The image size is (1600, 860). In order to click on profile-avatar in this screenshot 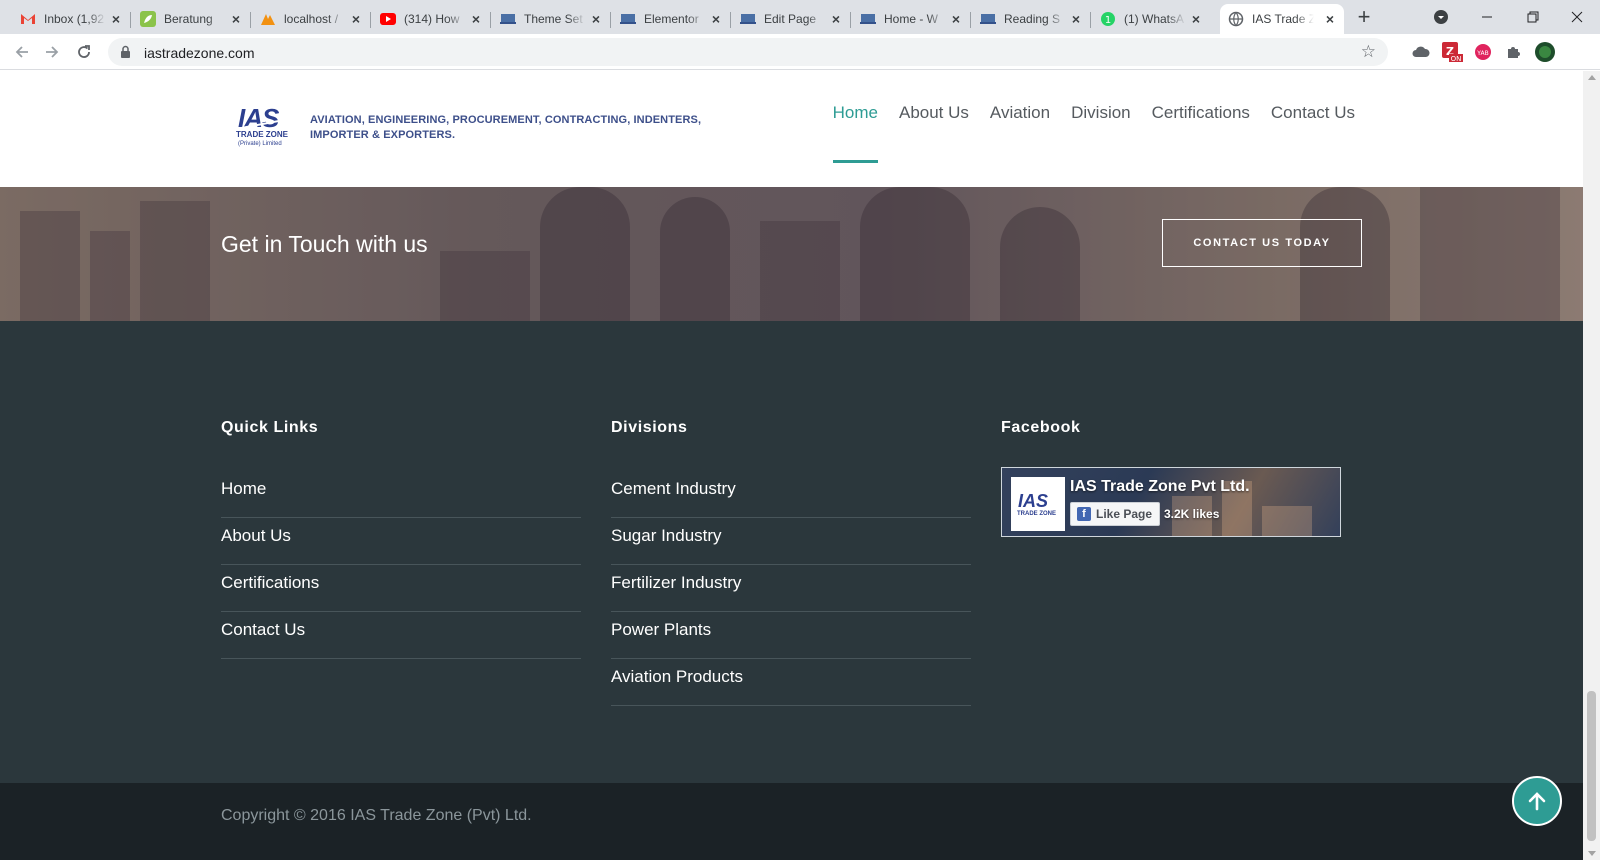, I will do `click(1545, 52)`.